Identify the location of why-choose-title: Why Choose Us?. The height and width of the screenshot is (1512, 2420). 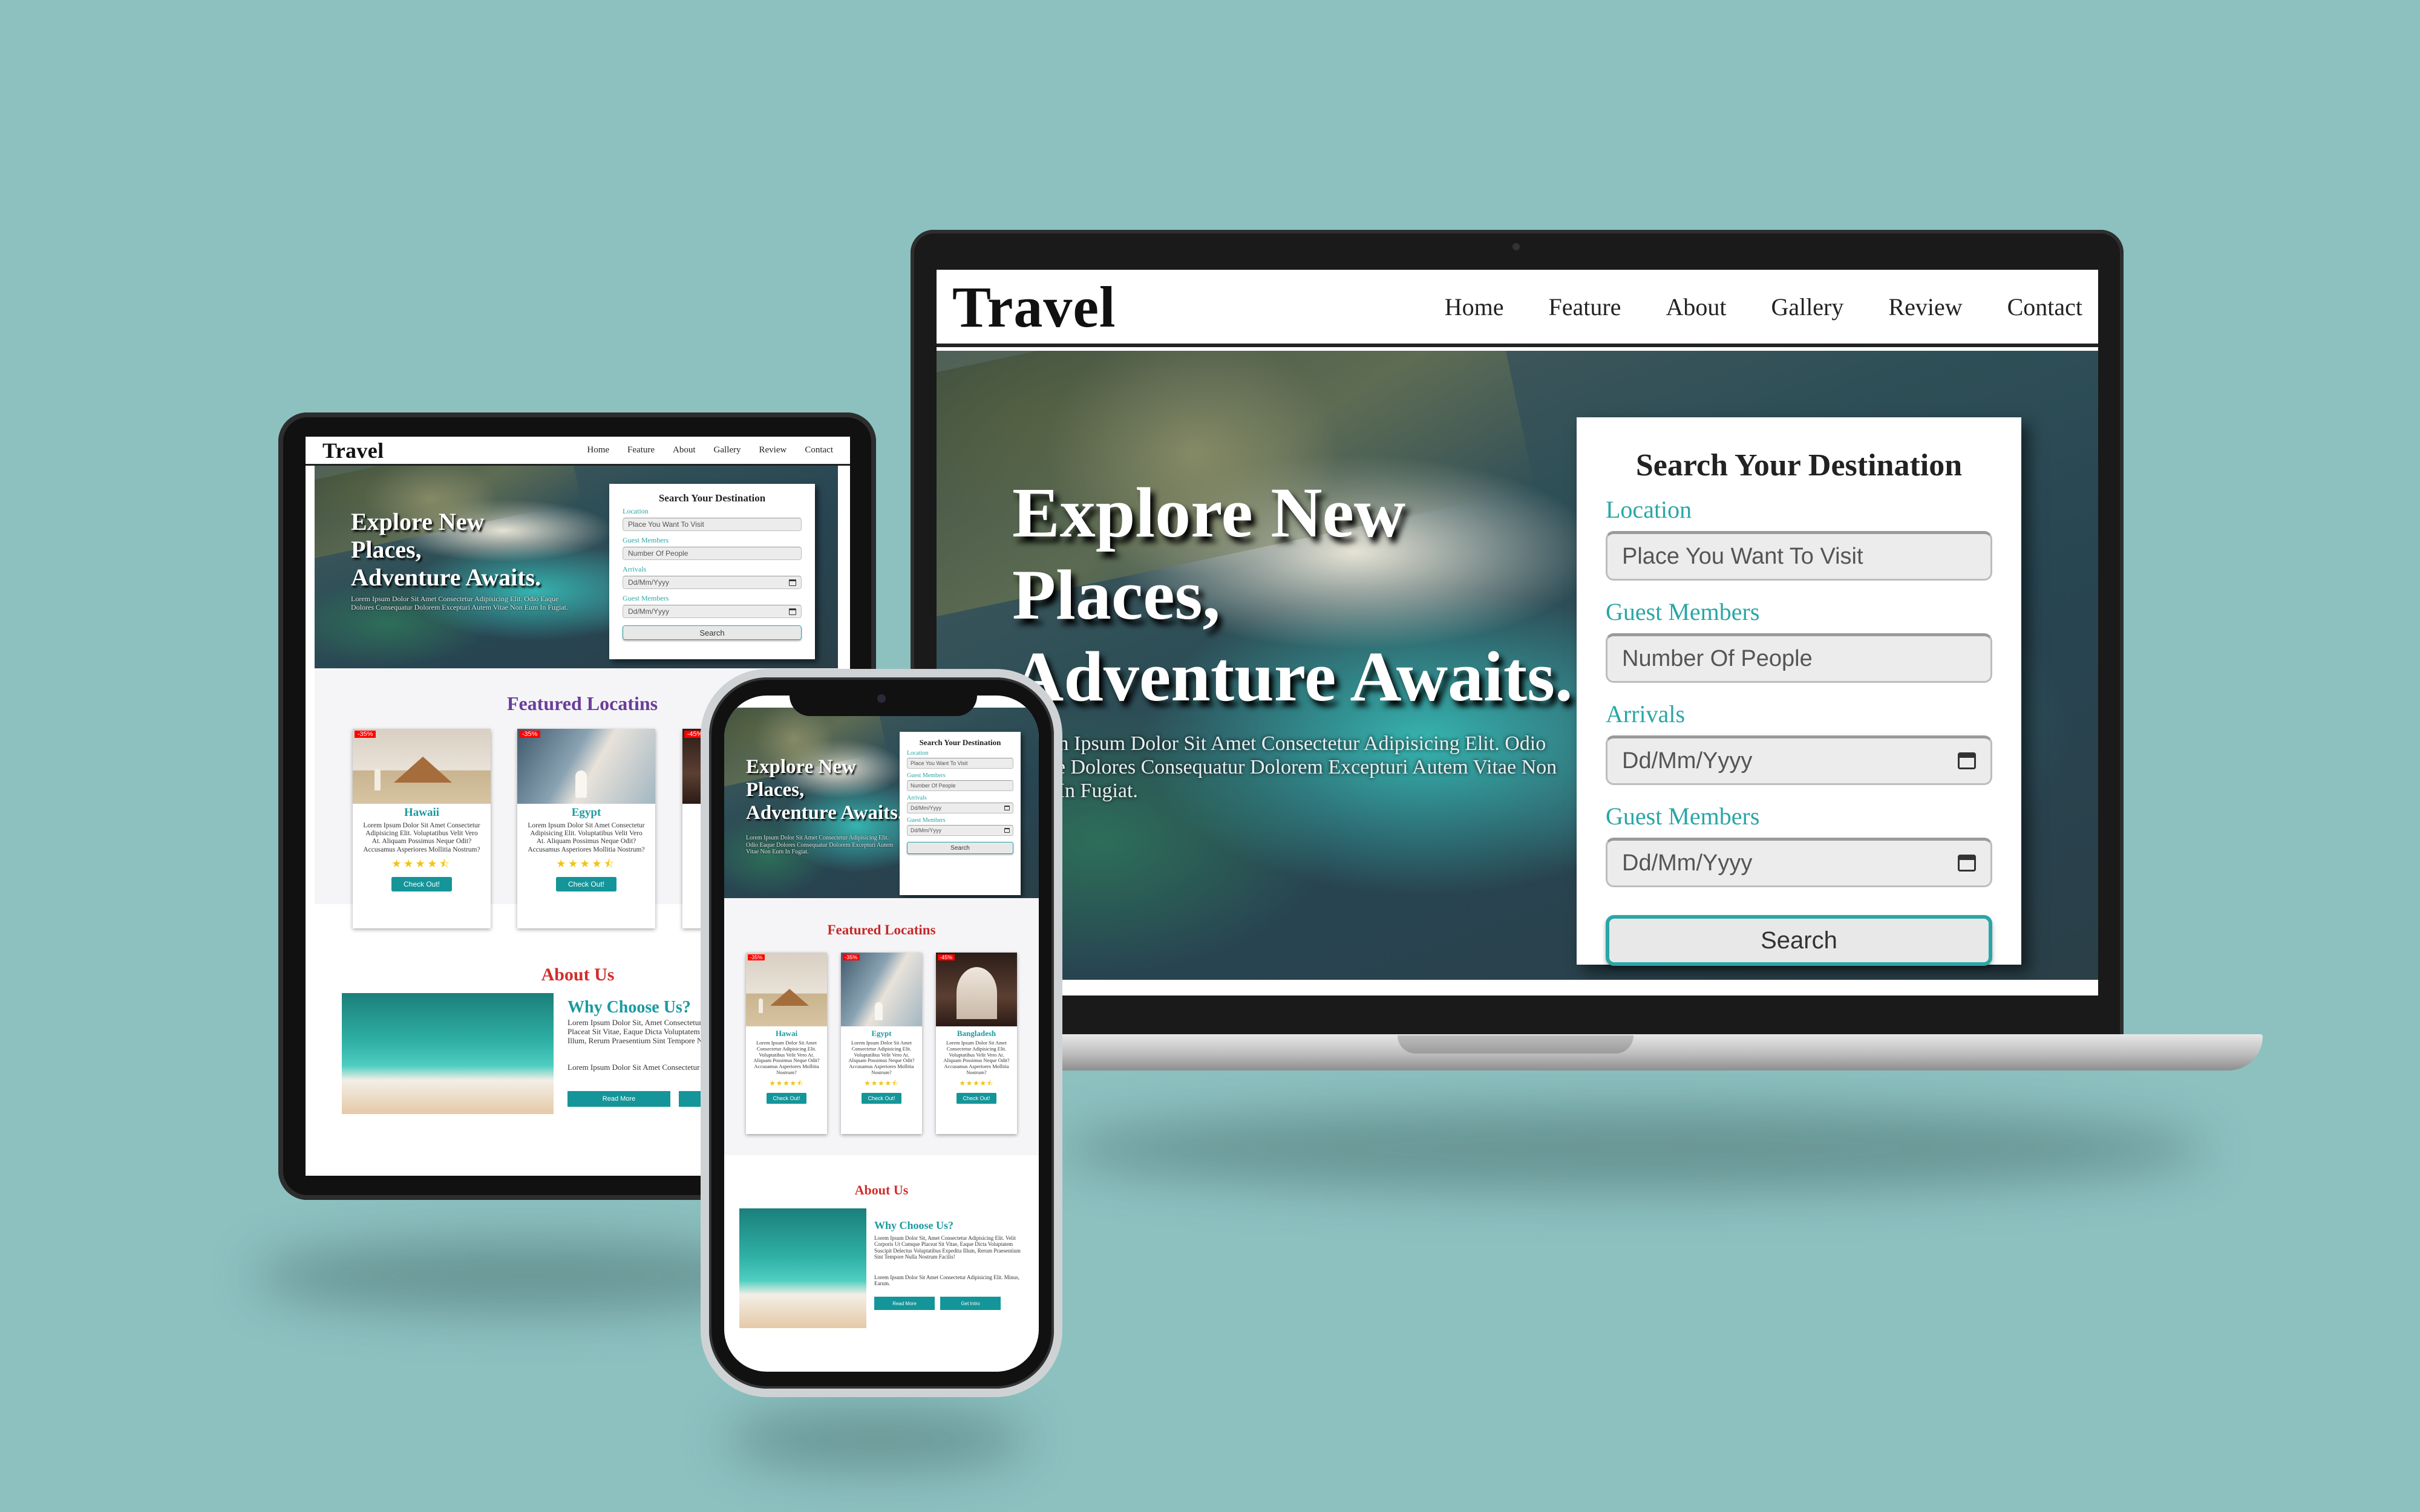
(629, 1007).